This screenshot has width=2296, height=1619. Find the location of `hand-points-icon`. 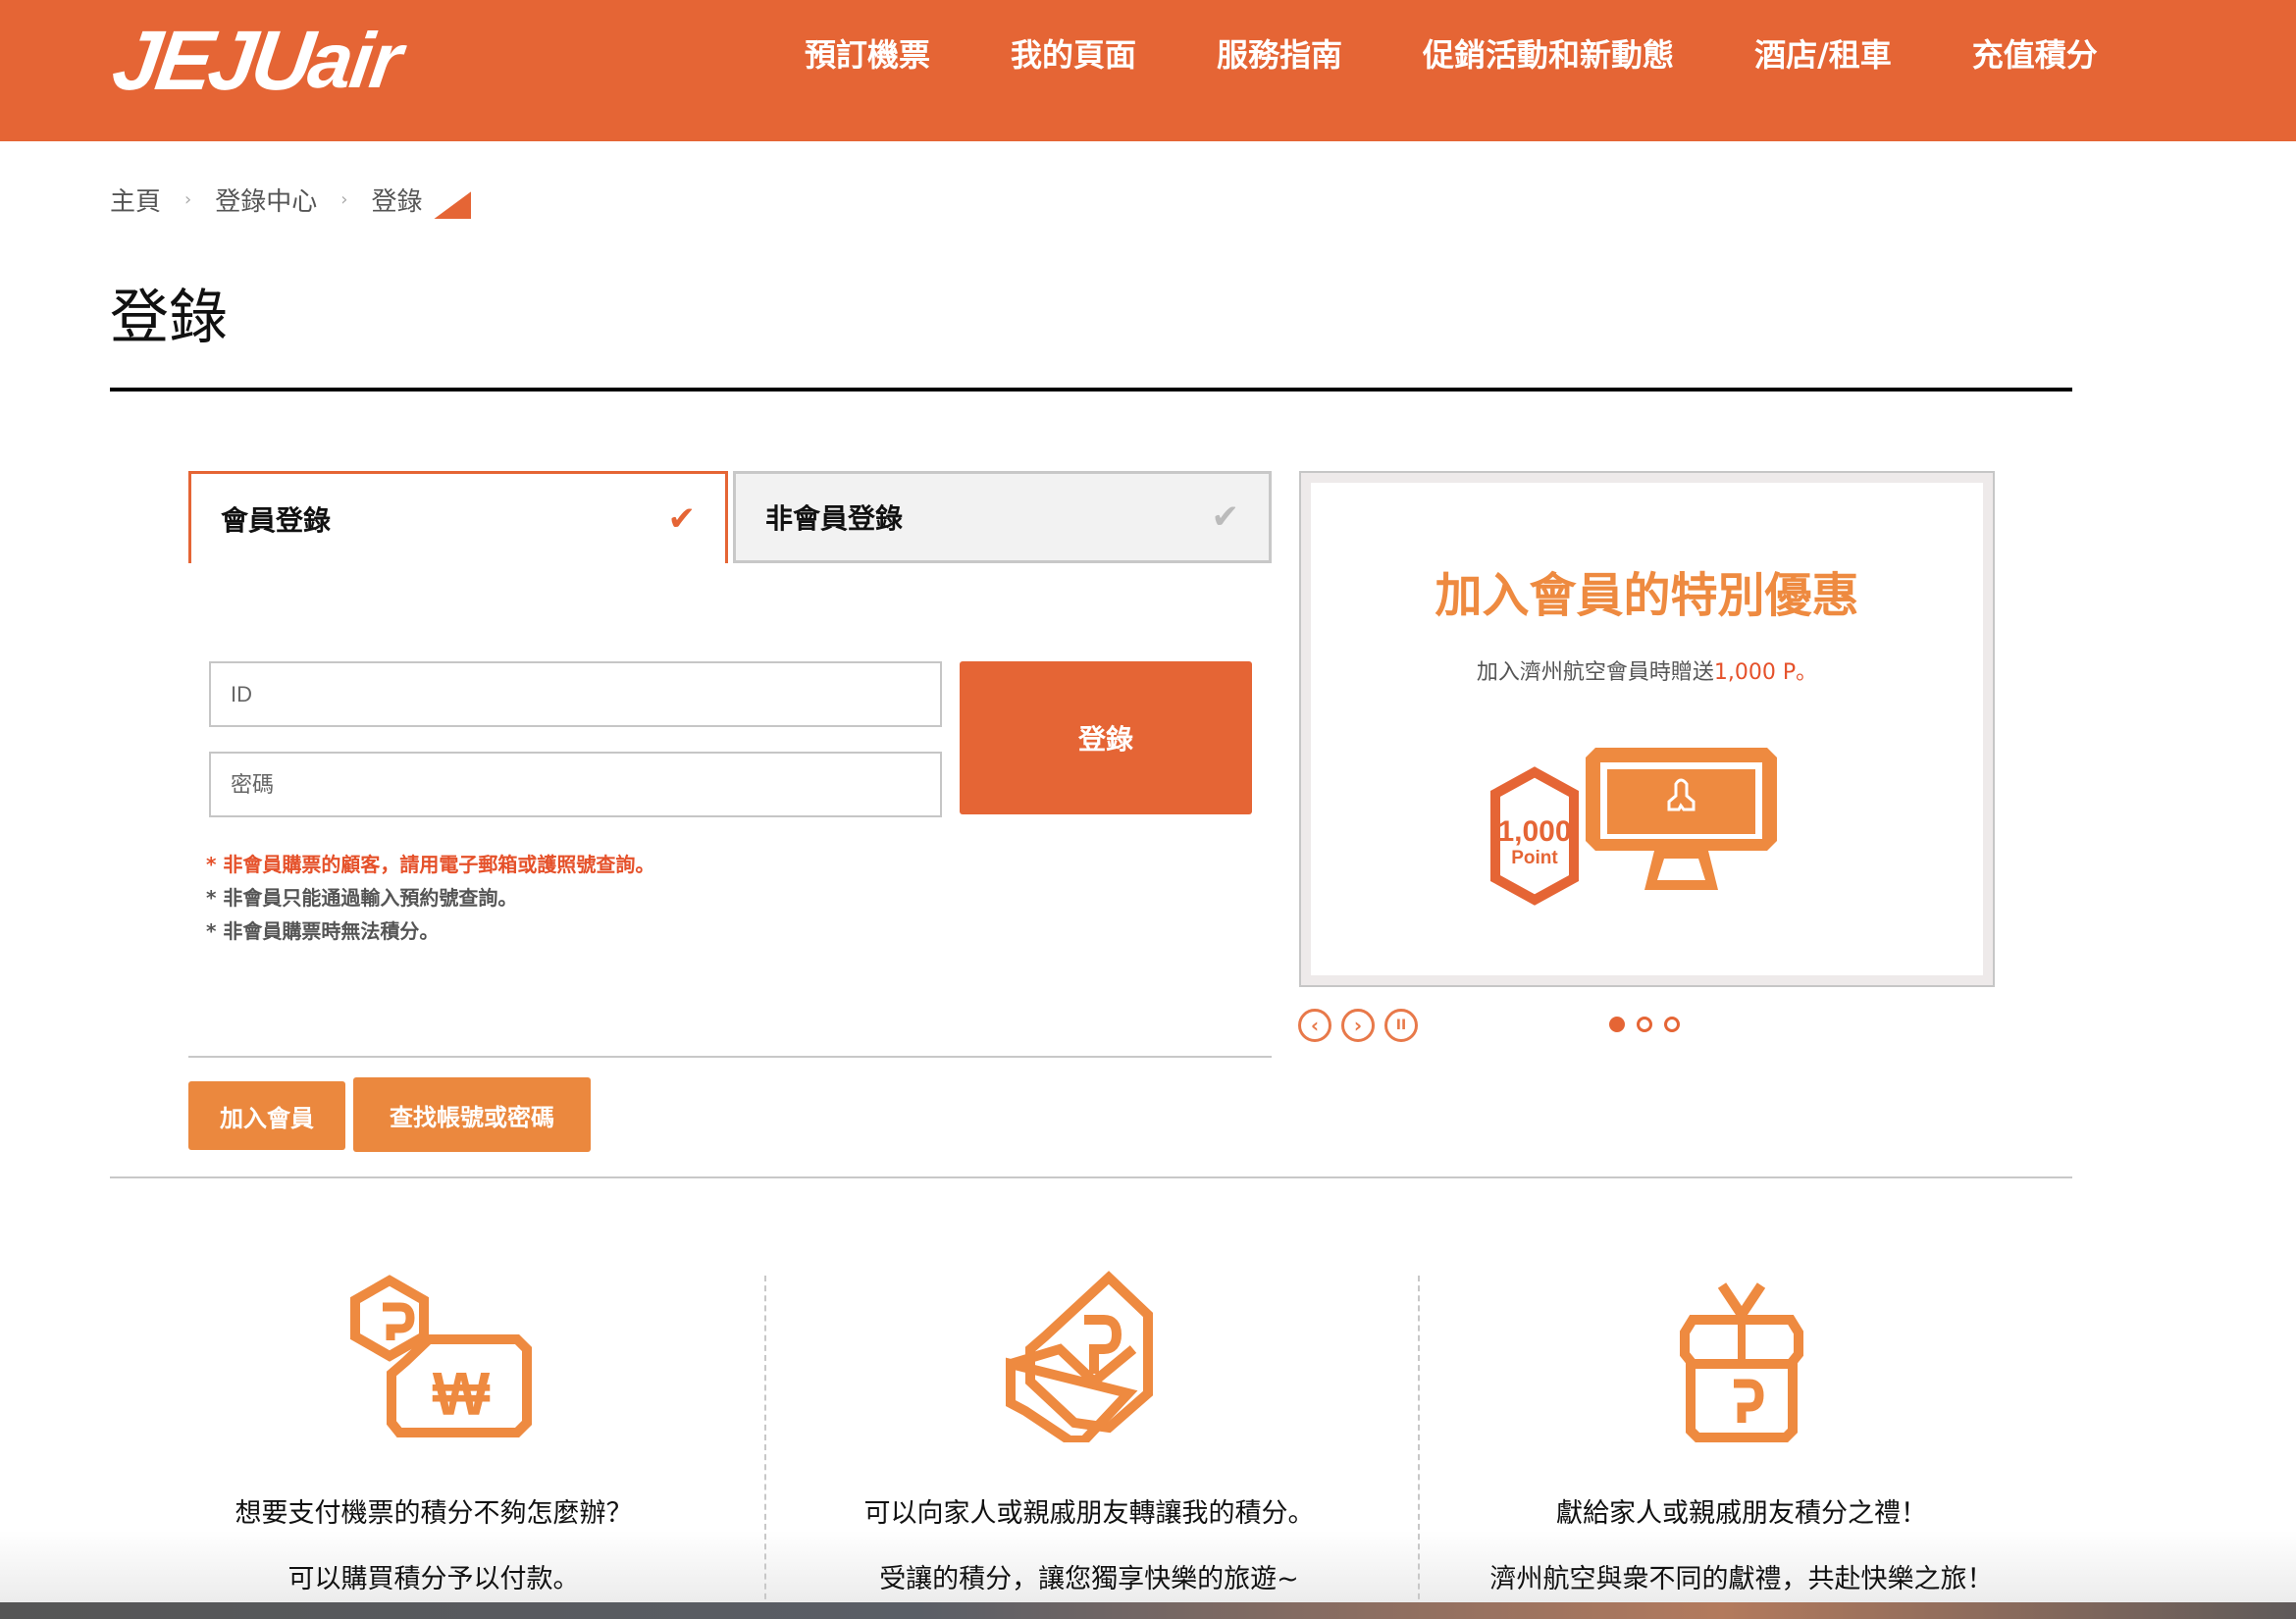

hand-points-icon is located at coordinates (1079, 1356).